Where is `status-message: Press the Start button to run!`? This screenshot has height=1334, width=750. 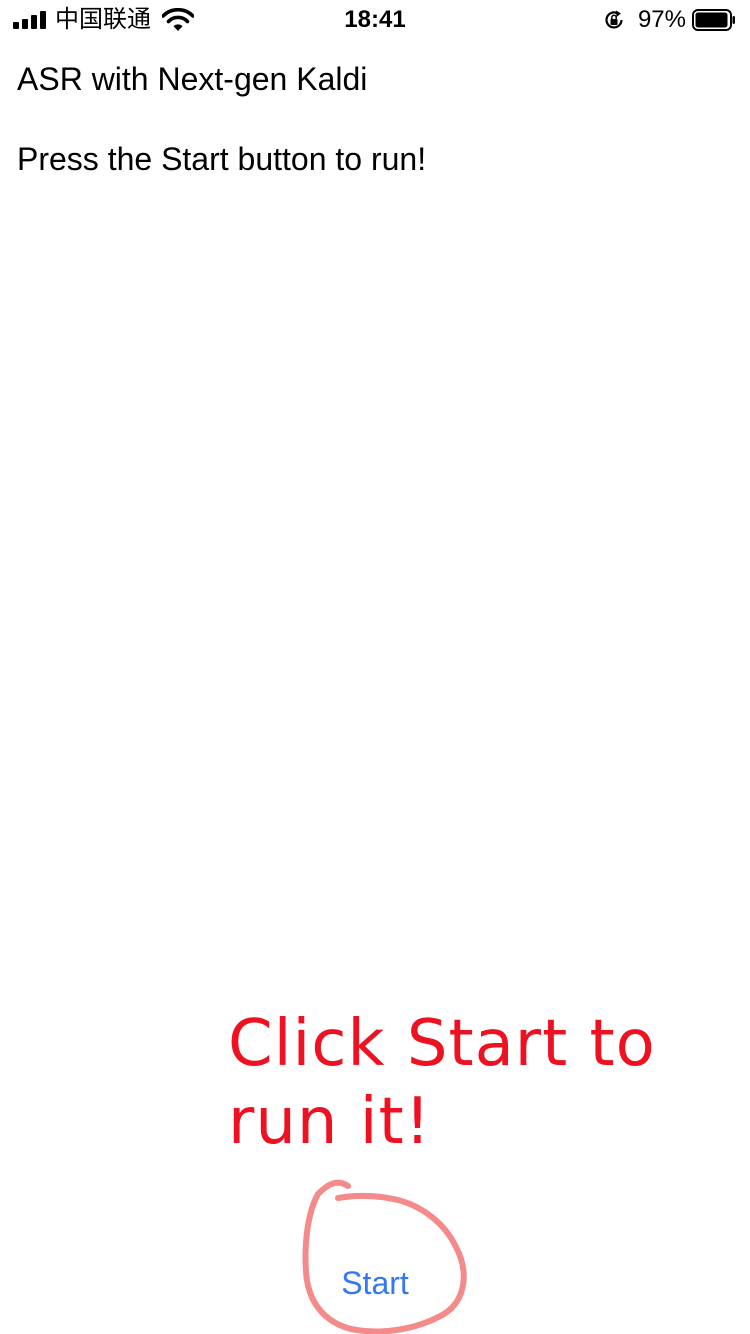
status-message: Press the Start button to run! is located at coordinates (222, 159).